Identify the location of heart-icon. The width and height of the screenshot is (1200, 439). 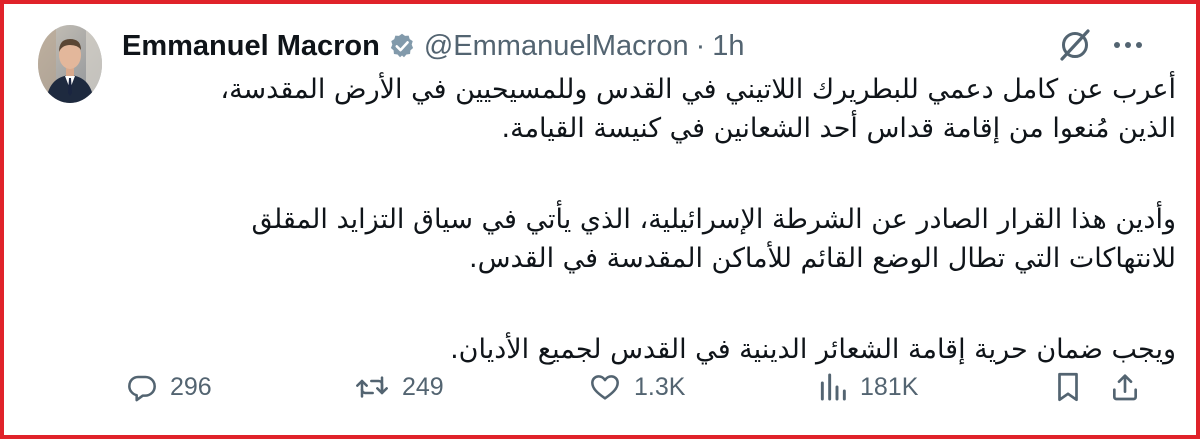
(605, 387).